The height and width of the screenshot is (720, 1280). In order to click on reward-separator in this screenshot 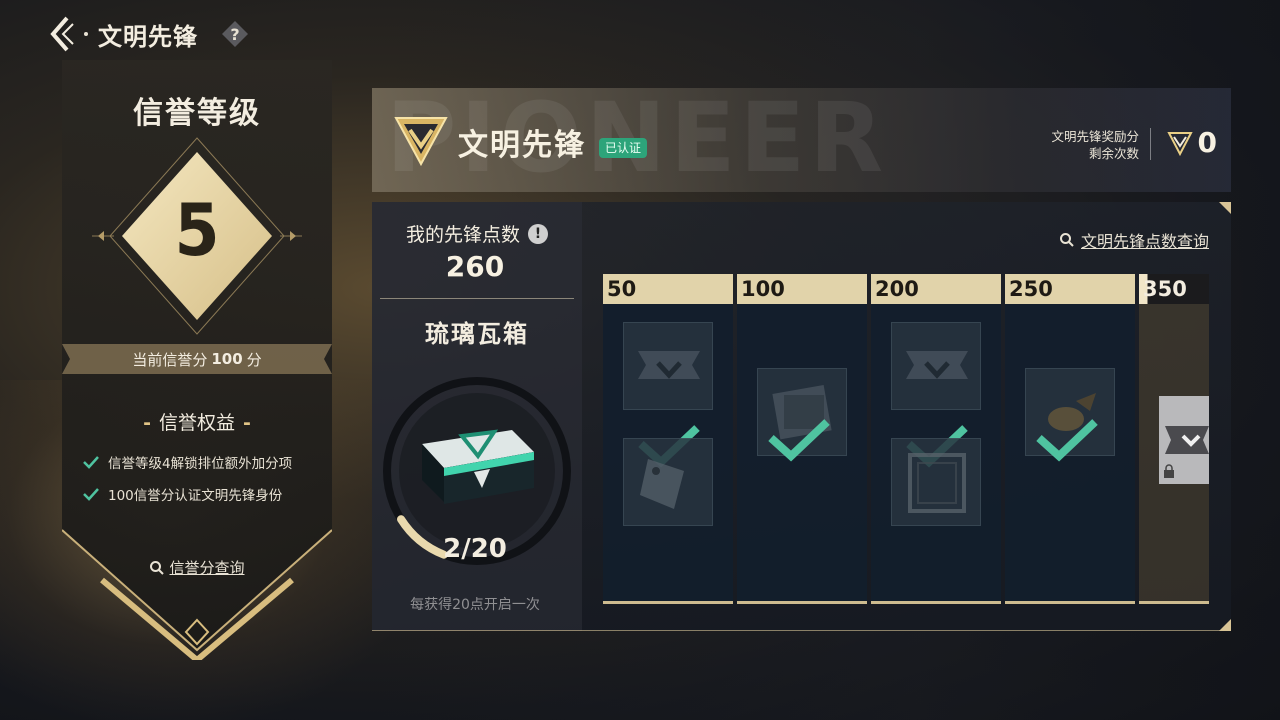, I will do `click(1150, 144)`.